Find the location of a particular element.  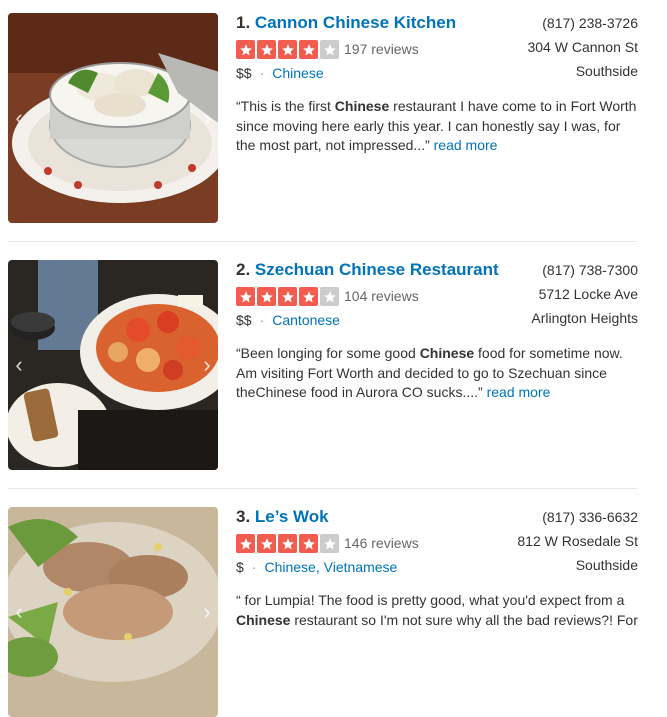

price-range: $ is located at coordinates (240, 567).